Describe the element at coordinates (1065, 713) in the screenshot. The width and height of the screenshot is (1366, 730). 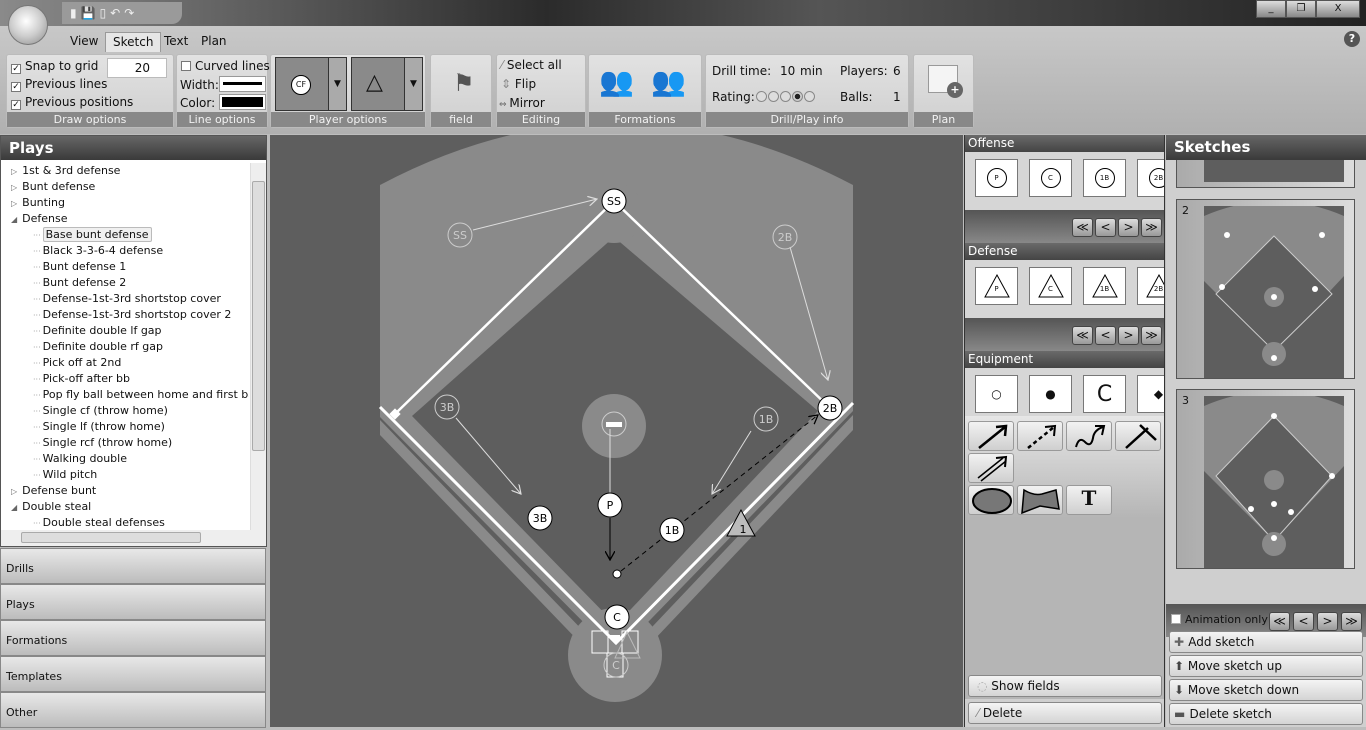
I see `delete-button: ⁄ Delete` at that location.